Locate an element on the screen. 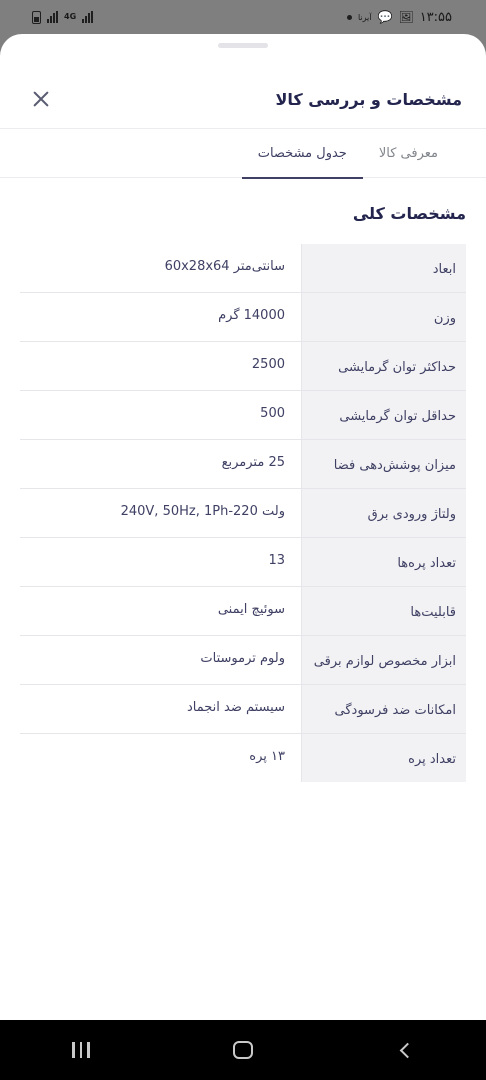 This screenshot has height=1080, width=486. signal-icon is located at coordinates (52, 17).